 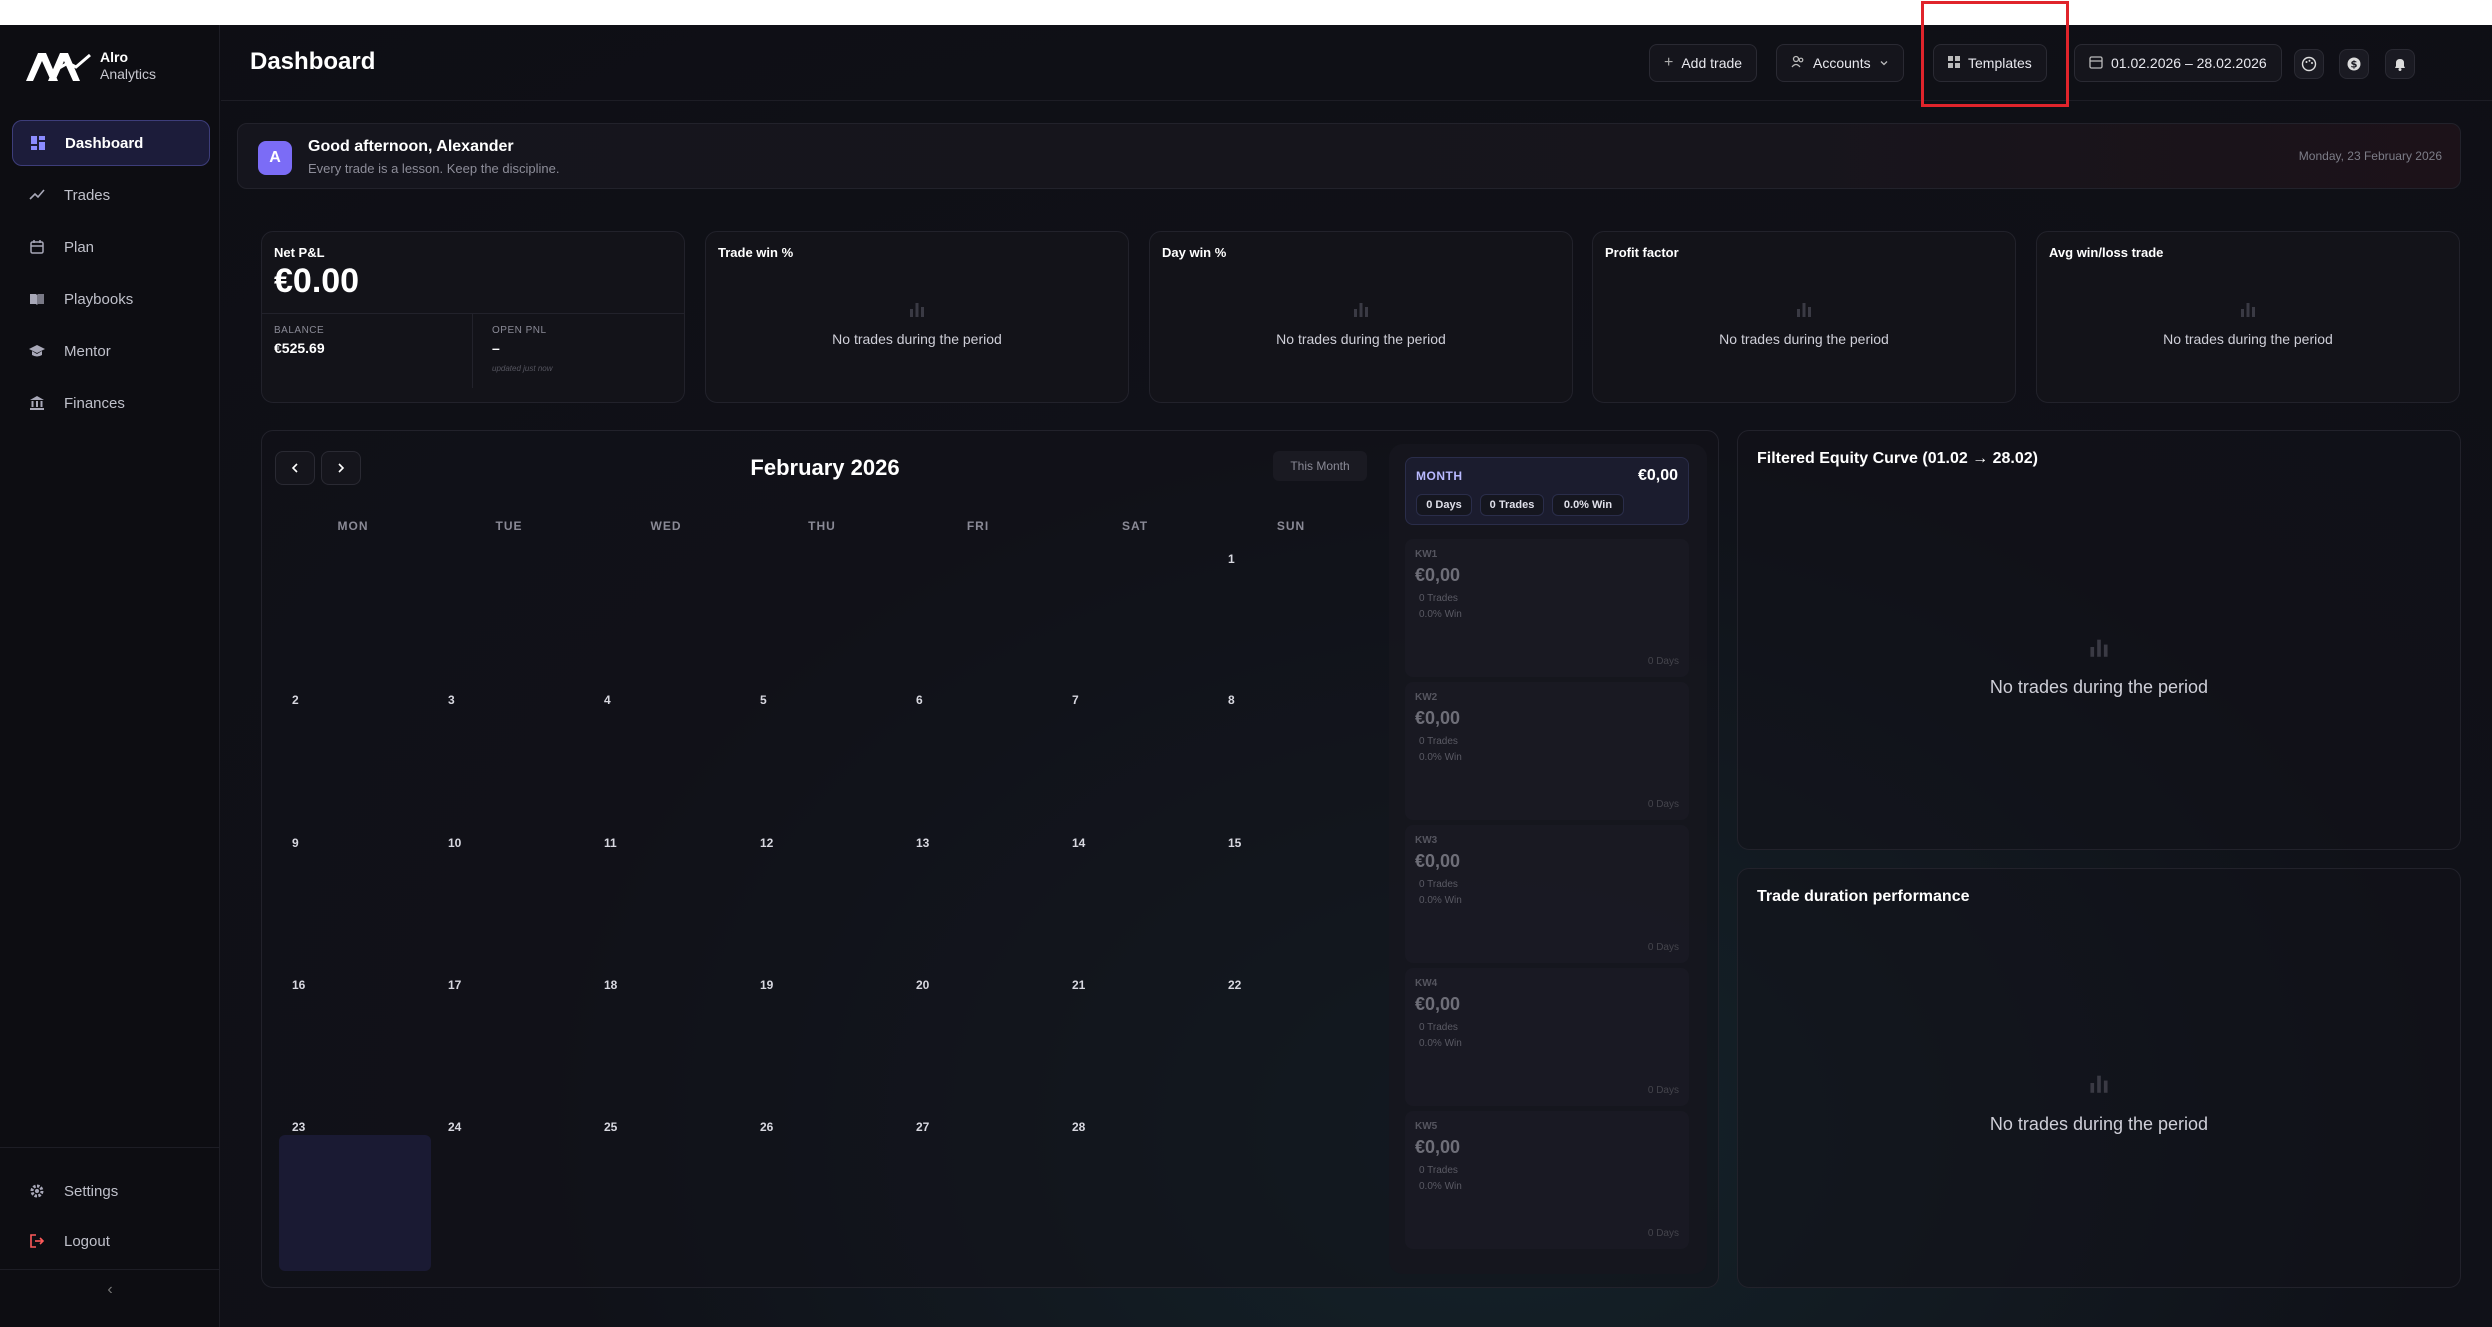 I want to click on calendar-day: 27, so click(x=922, y=1127).